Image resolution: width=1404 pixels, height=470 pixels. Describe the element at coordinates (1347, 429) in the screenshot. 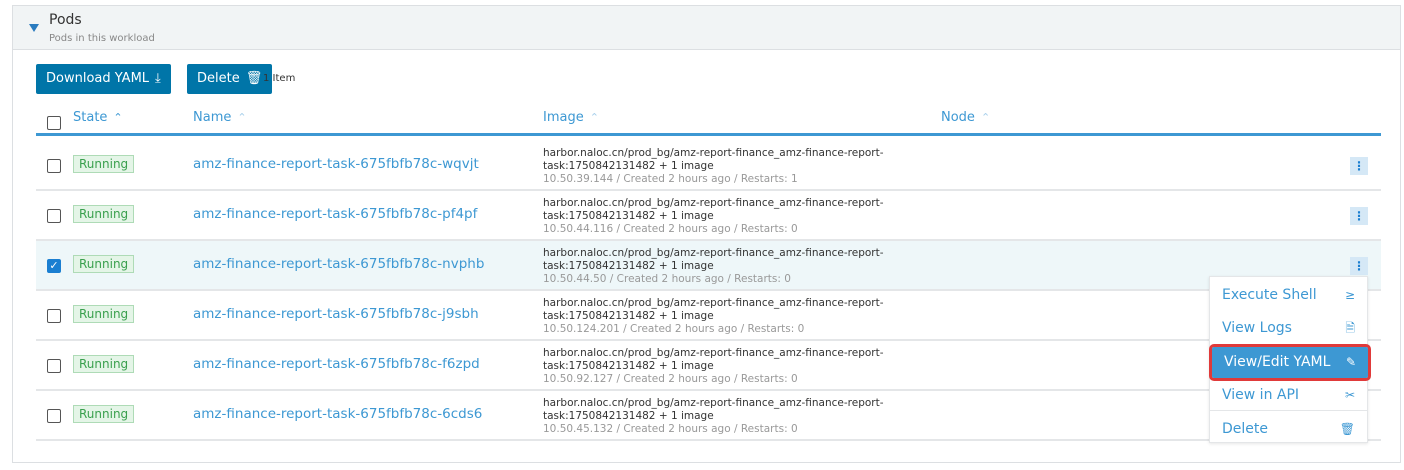

I see `menu-item-icon: 🗑` at that location.